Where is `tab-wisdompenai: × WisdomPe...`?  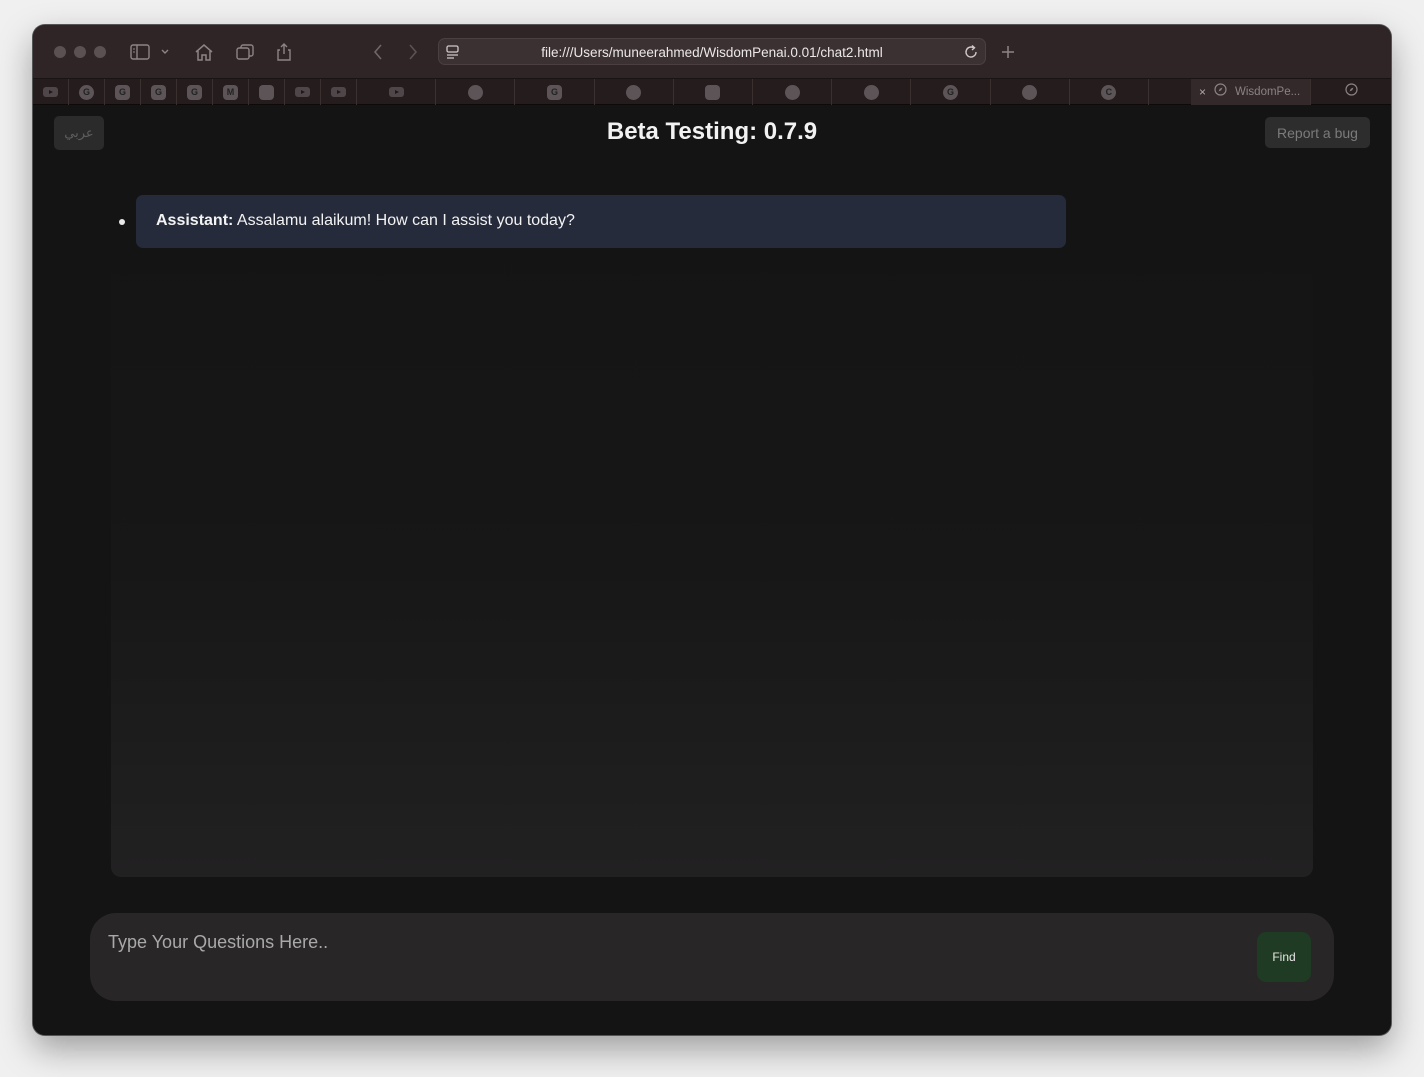
tab-wisdompenai: × WisdomPe... is located at coordinates (1251, 92).